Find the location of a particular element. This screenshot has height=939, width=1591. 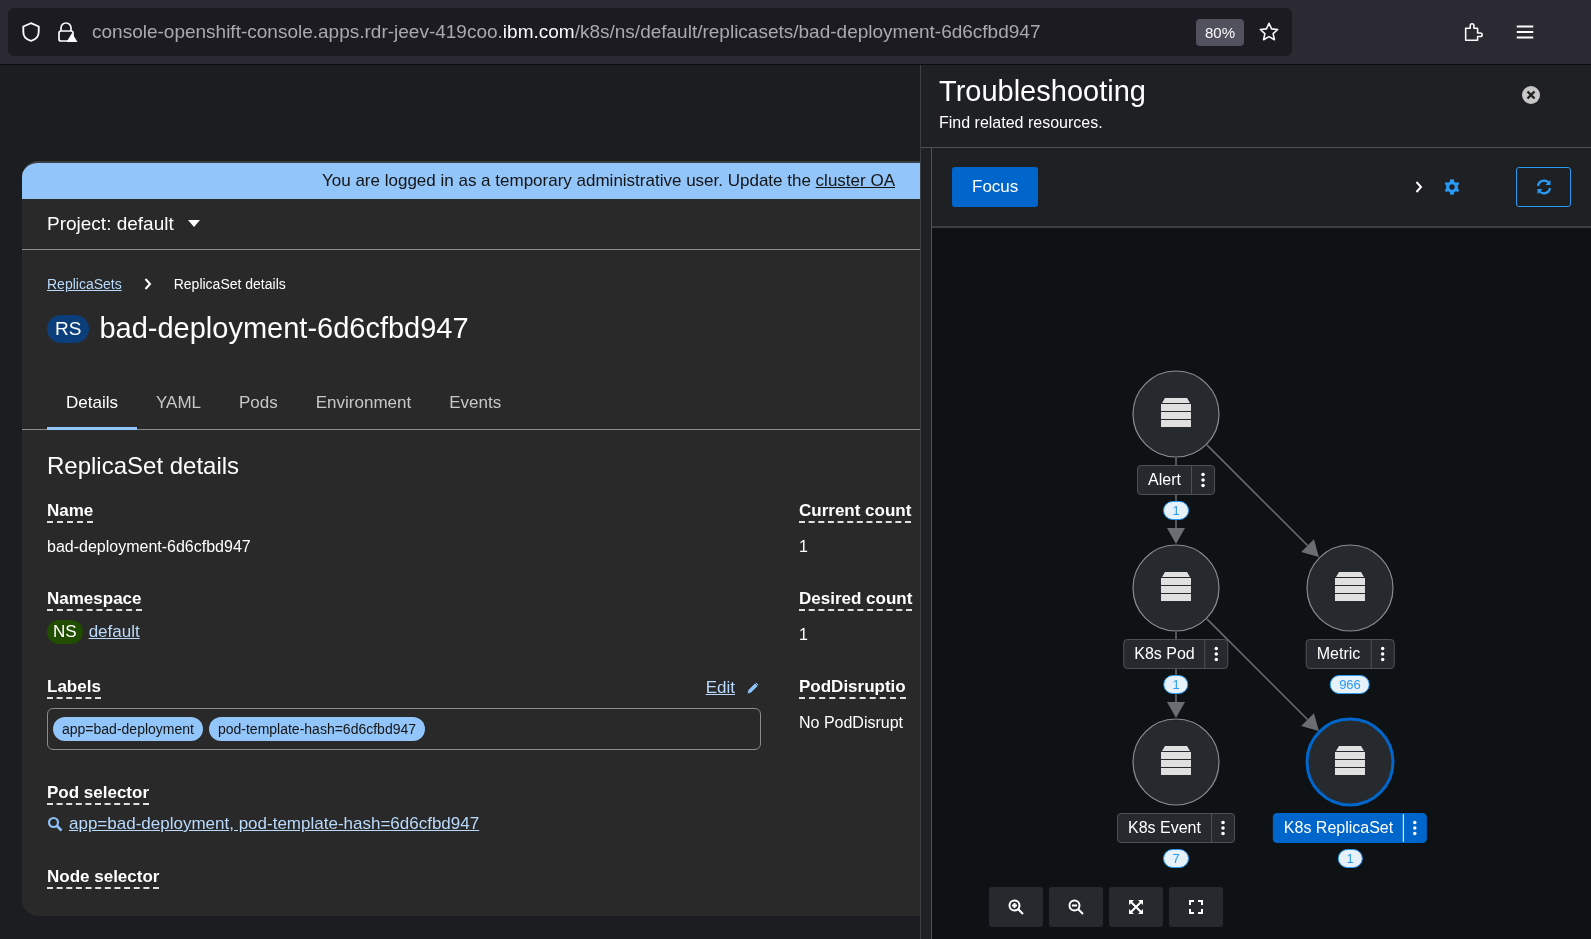

pencil-icon is located at coordinates (753, 688).